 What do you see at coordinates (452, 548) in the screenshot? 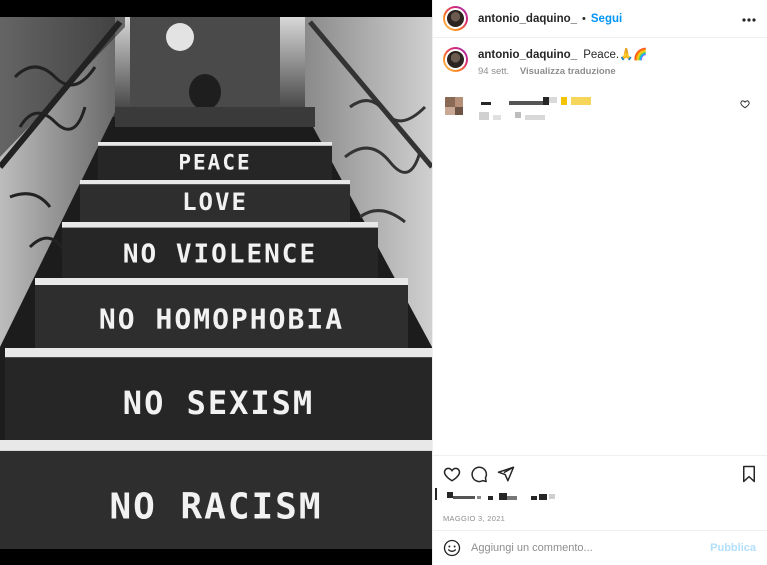
I see `smiley-icon` at bounding box center [452, 548].